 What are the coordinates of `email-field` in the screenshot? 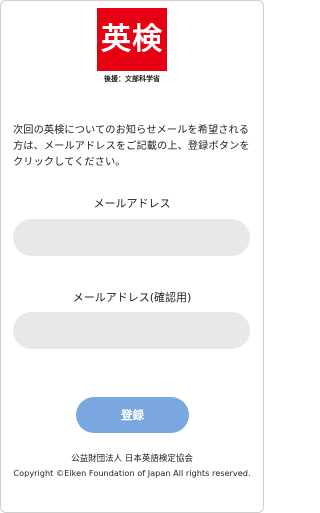 It's located at (131, 237).